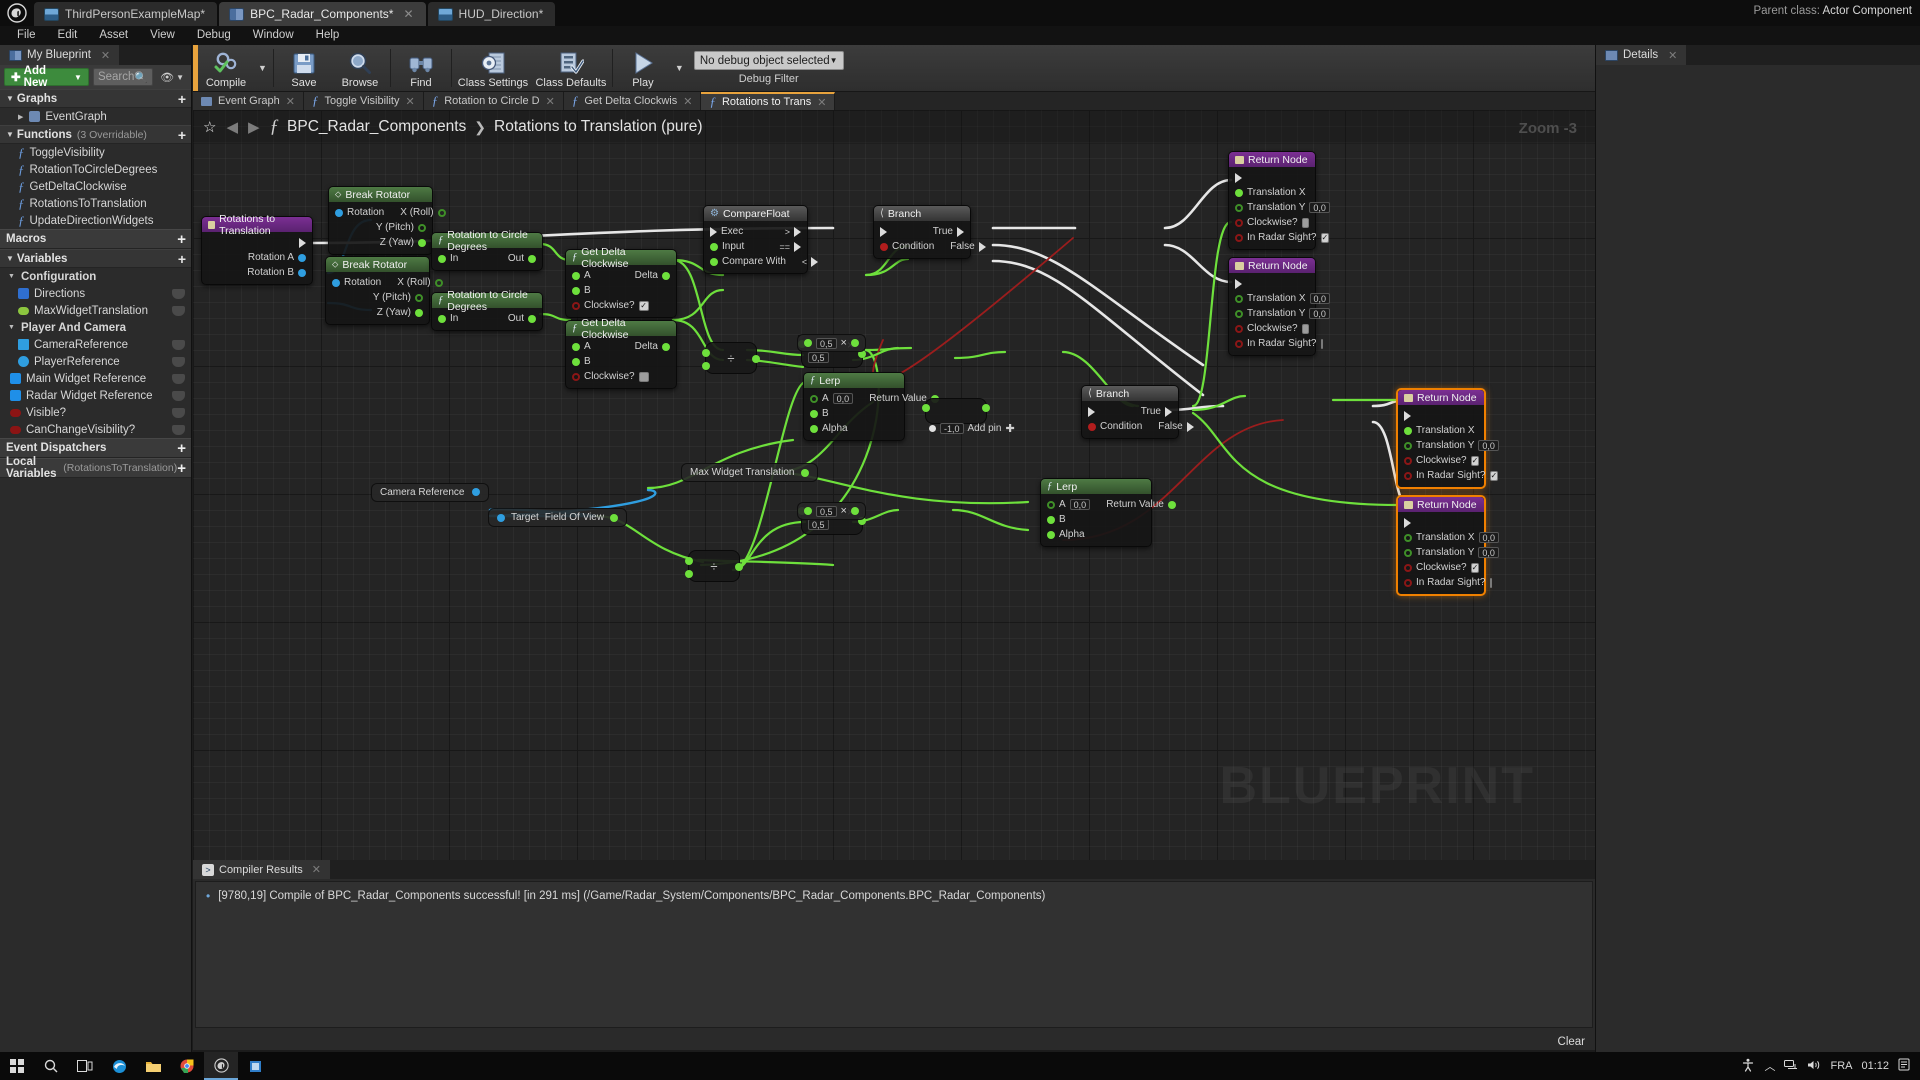 The width and height of the screenshot is (1920, 1080). What do you see at coordinates (1320, 298) in the screenshot?
I see `translation-x-value: 0,0` at bounding box center [1320, 298].